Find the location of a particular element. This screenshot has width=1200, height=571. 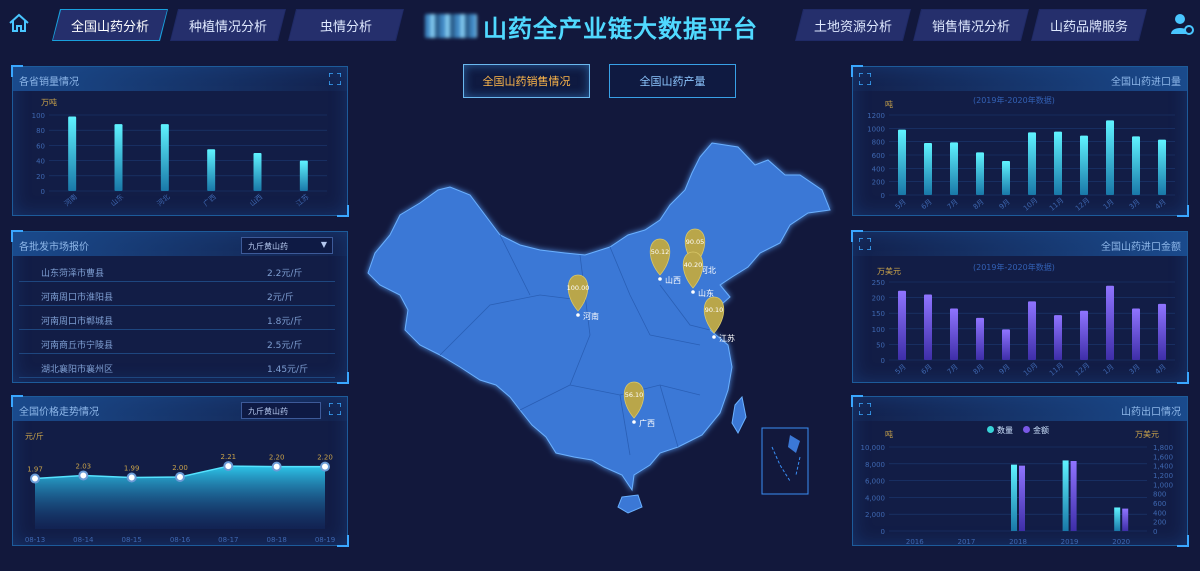

x-tick-label: 08-17 is located at coordinates (228, 540).